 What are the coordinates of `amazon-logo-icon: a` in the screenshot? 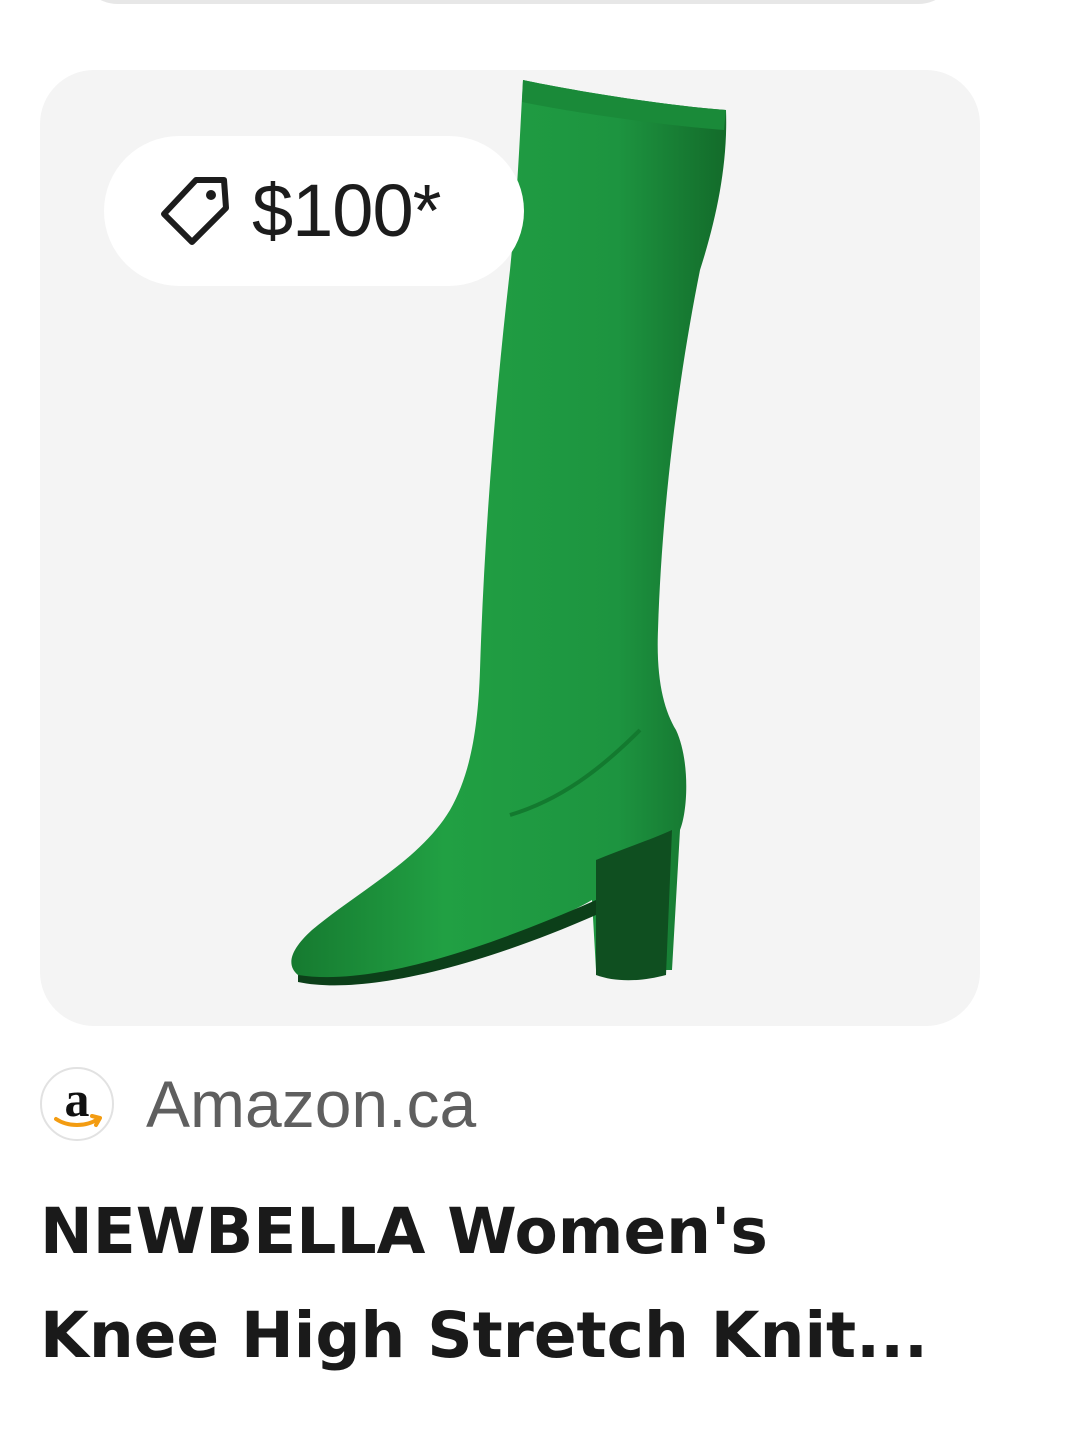 It's located at (77, 1104).